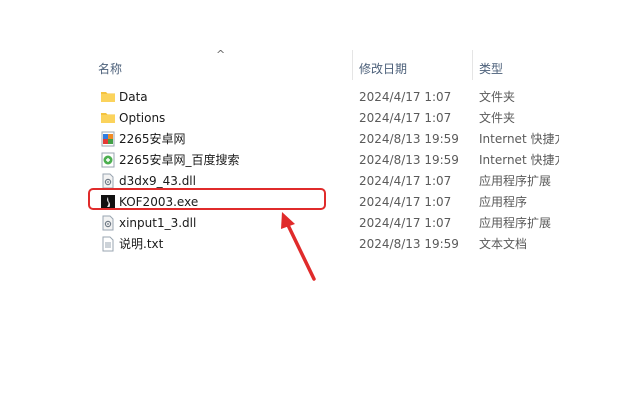  What do you see at coordinates (298, 246) in the screenshot?
I see `annotation-arrow-icon` at bounding box center [298, 246].